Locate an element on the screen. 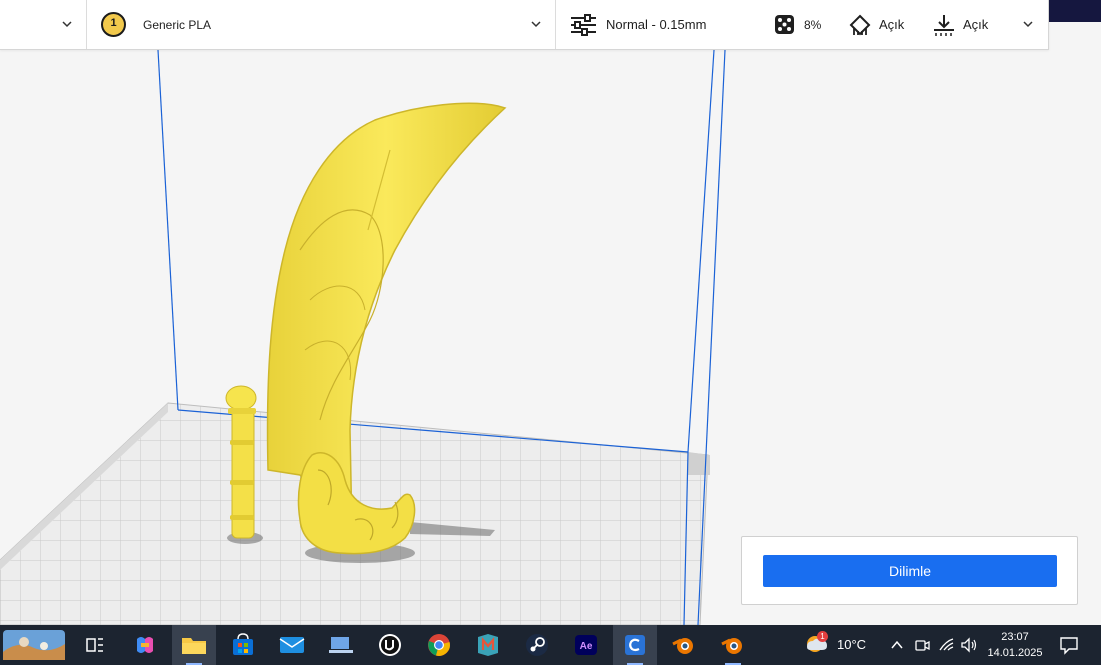  support-value: Açık is located at coordinates (892, 24).